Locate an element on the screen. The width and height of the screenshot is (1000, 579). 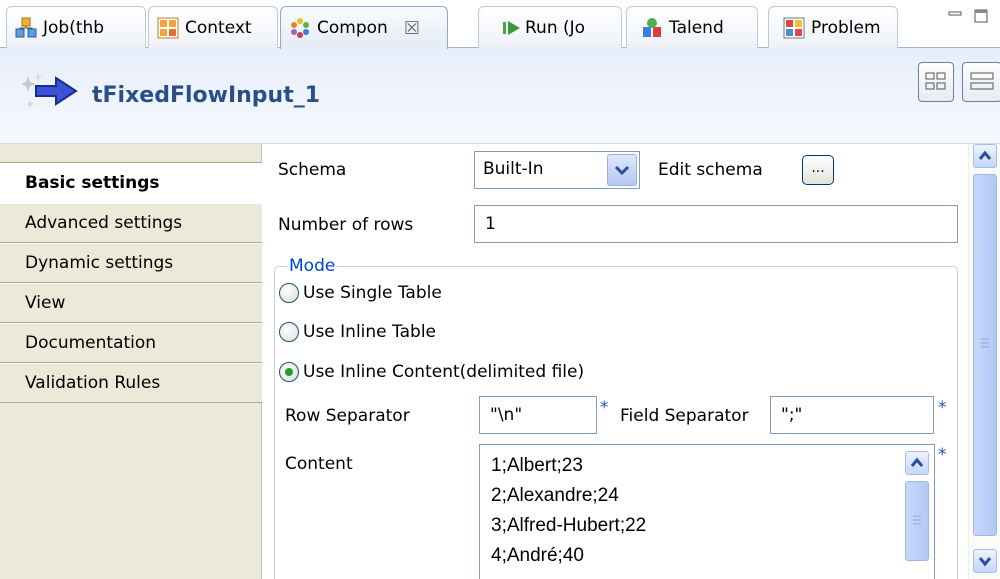
schema-select: Built-In is located at coordinates (557, 170).